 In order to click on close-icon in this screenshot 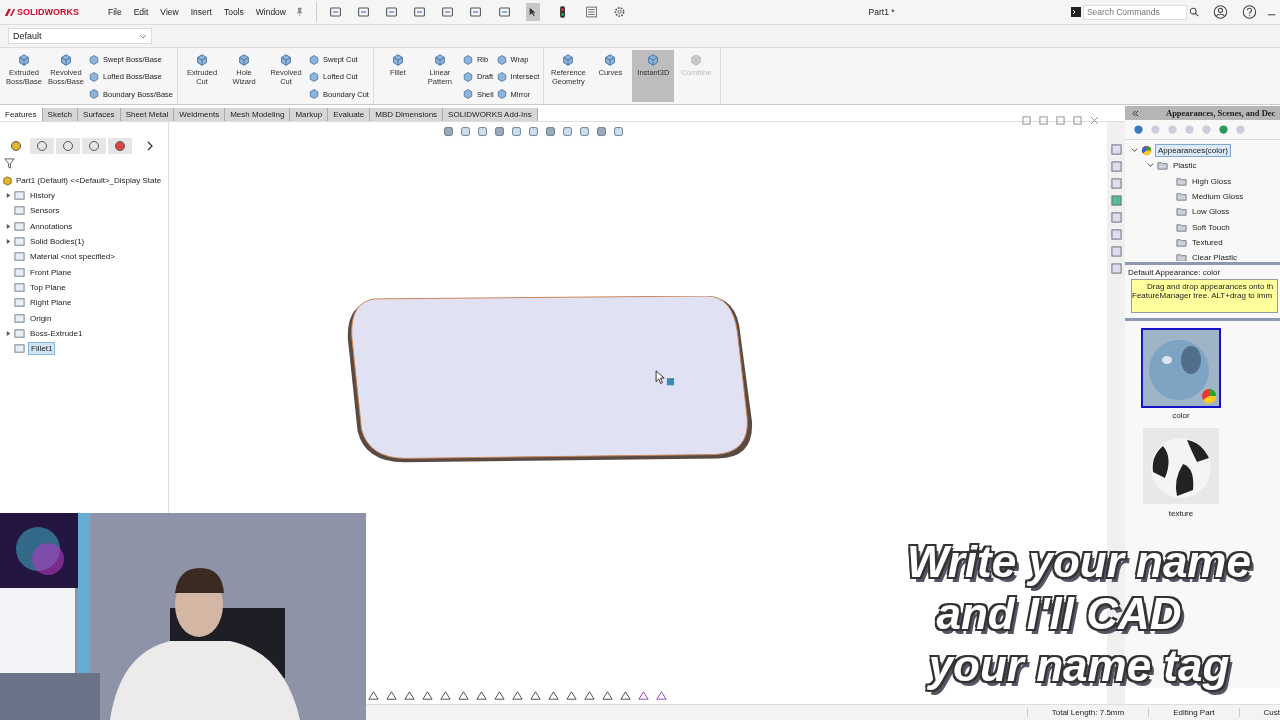, I will do `click(1094, 120)`.